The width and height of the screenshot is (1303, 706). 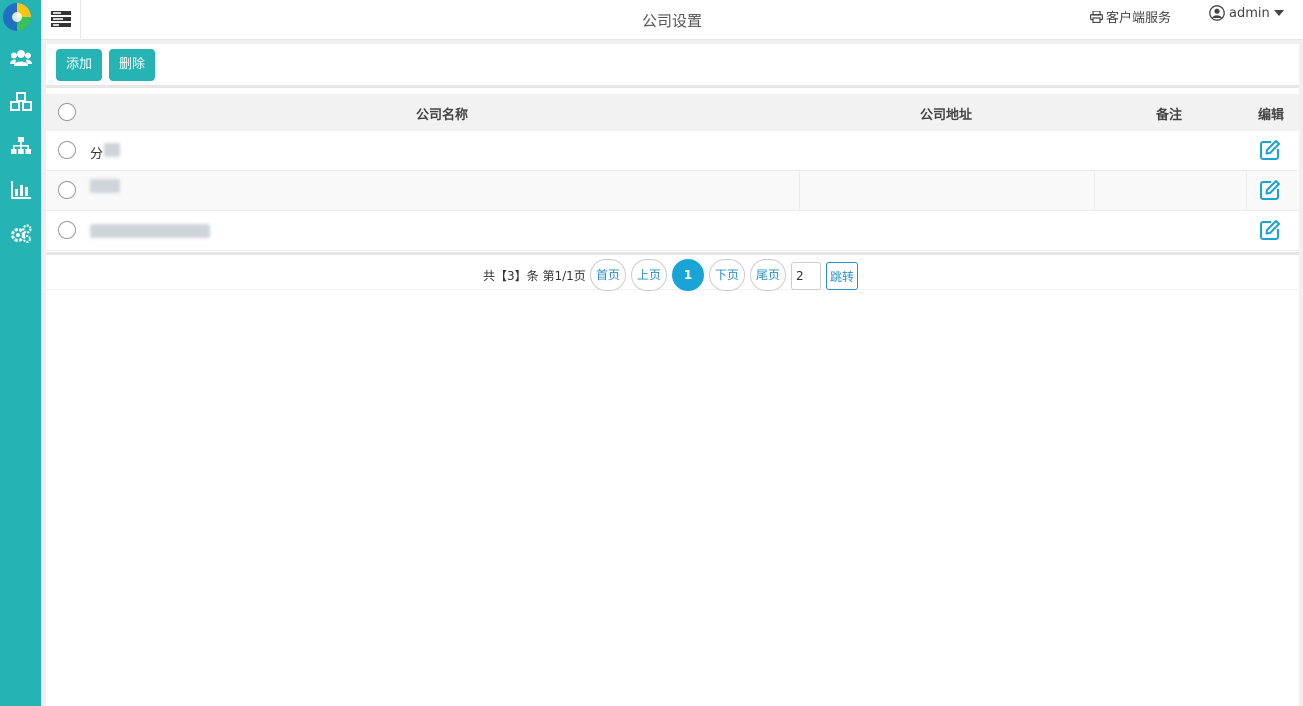 I want to click on user-name: admin, so click(x=1249, y=13).